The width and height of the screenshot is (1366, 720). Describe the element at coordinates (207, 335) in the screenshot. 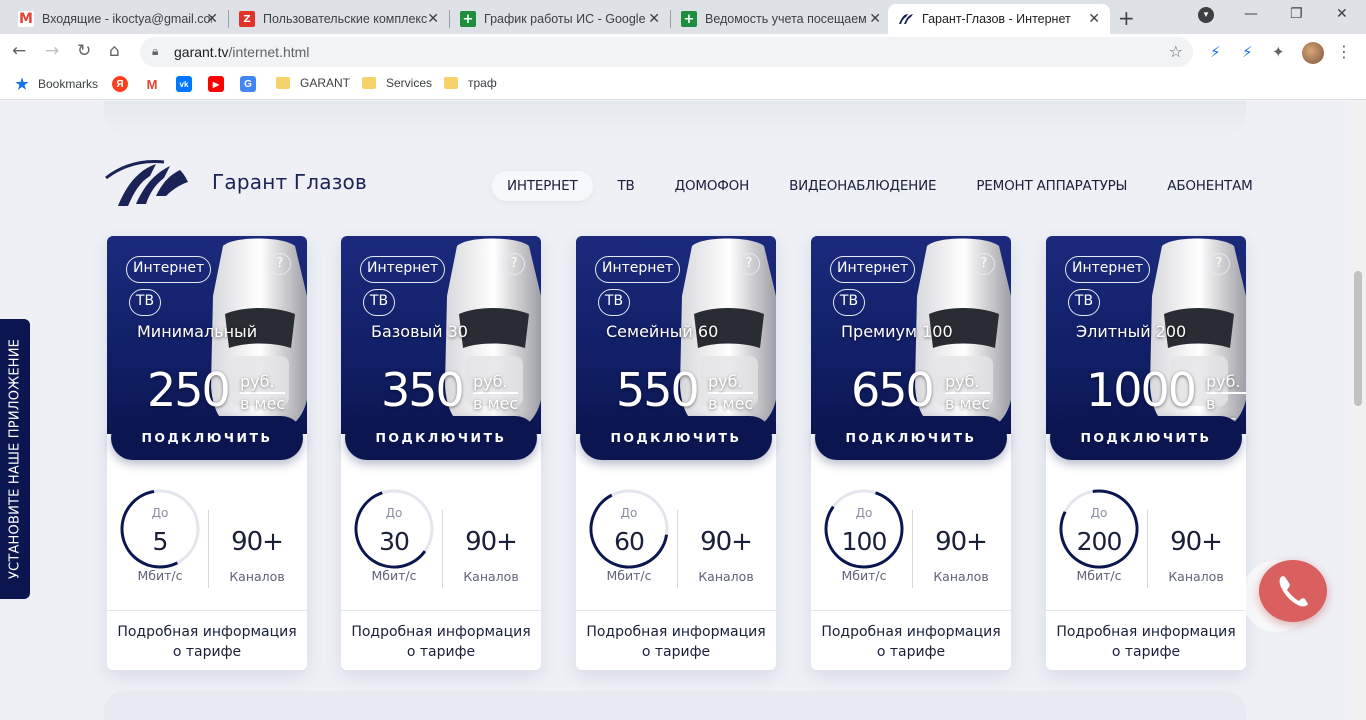

I see `tariff-hero: Интернет ТВ ? Минимальный 250 руб. в мес` at that location.